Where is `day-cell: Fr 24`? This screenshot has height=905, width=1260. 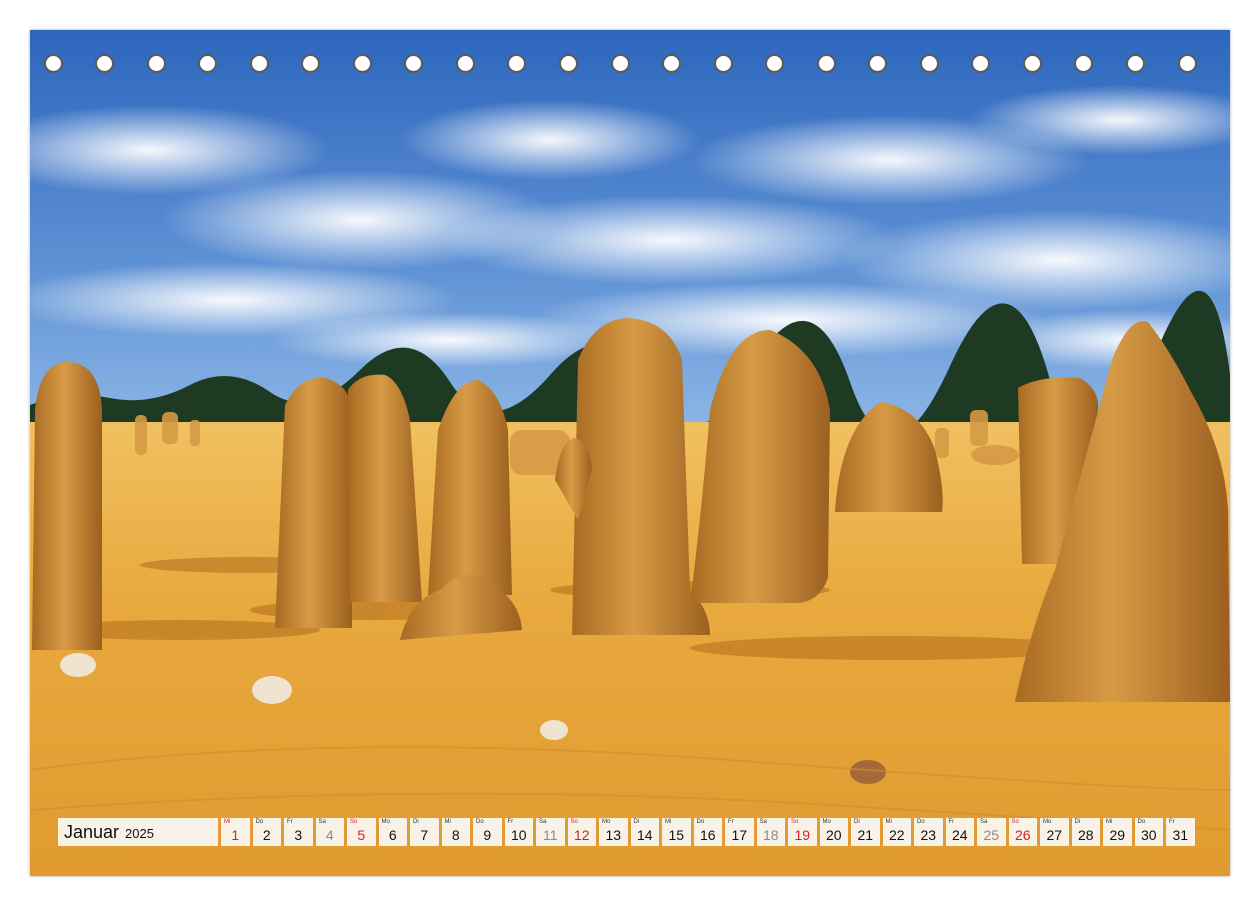 day-cell: Fr 24 is located at coordinates (959, 832).